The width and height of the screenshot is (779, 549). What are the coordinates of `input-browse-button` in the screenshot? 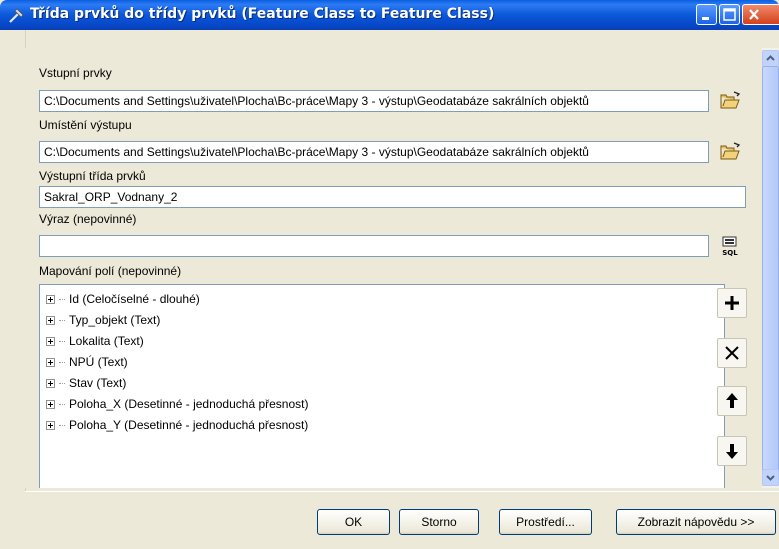 It's located at (730, 101).